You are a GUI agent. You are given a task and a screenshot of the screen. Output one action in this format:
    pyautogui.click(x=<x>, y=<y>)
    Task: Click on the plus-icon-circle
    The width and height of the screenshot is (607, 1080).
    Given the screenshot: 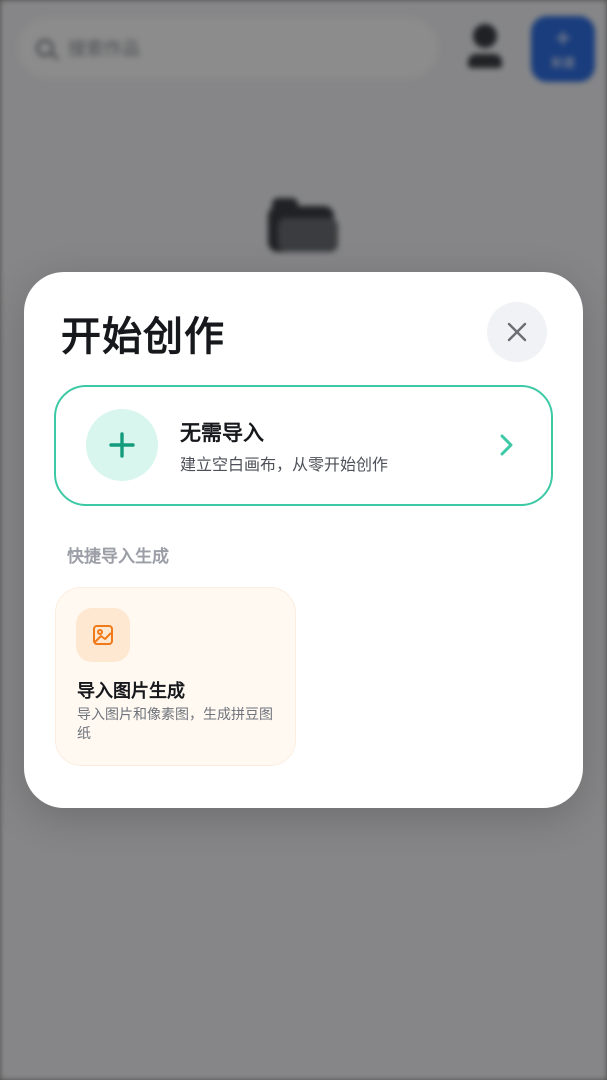 What is the action you would take?
    pyautogui.click(x=122, y=445)
    